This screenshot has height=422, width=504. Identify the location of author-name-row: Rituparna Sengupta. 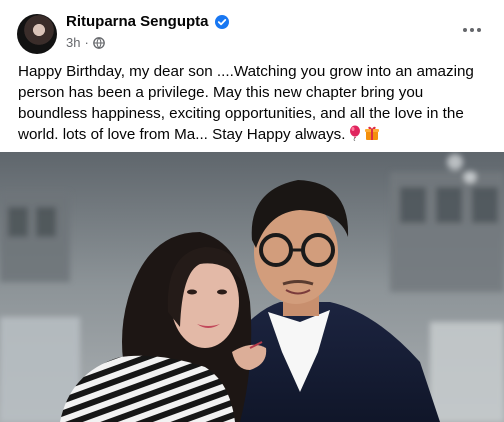
(147, 21).